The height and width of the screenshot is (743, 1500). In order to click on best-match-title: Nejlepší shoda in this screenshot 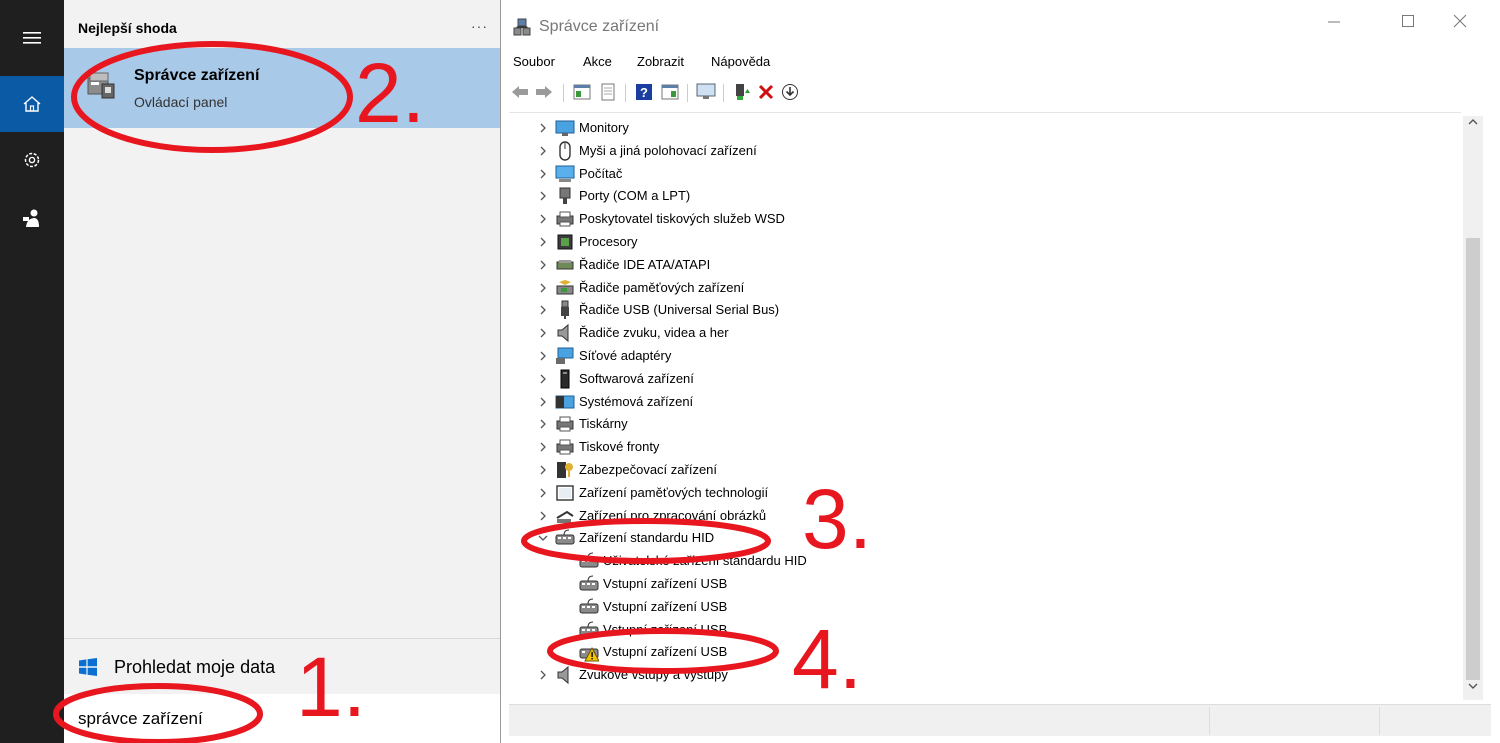, I will do `click(127, 28)`.